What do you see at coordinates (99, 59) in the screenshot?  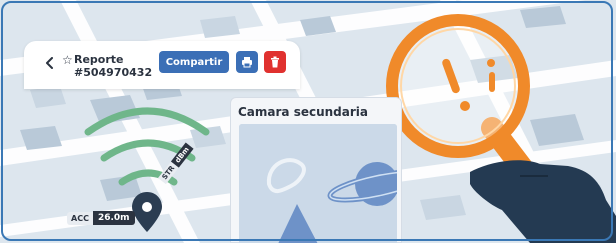 I see `report-title: Reporte` at bounding box center [99, 59].